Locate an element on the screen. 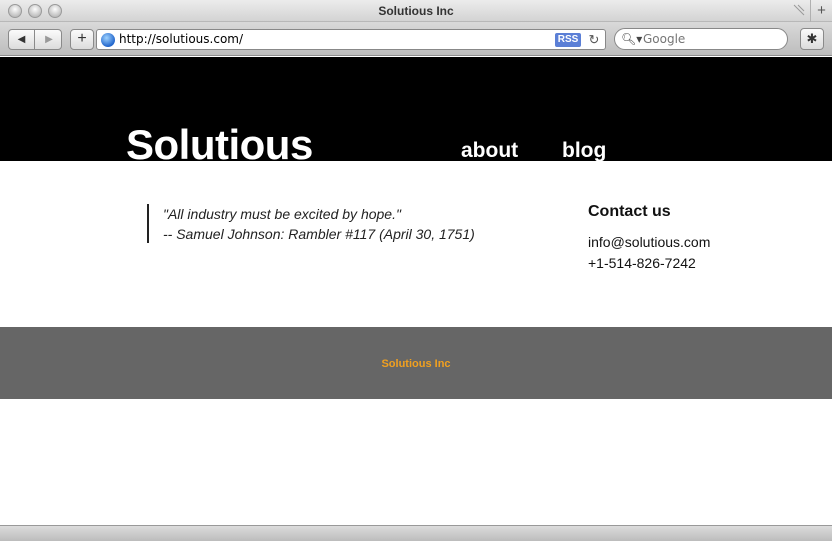 The image size is (832, 541). search-field: 🔍︎▾ is located at coordinates (701, 39).